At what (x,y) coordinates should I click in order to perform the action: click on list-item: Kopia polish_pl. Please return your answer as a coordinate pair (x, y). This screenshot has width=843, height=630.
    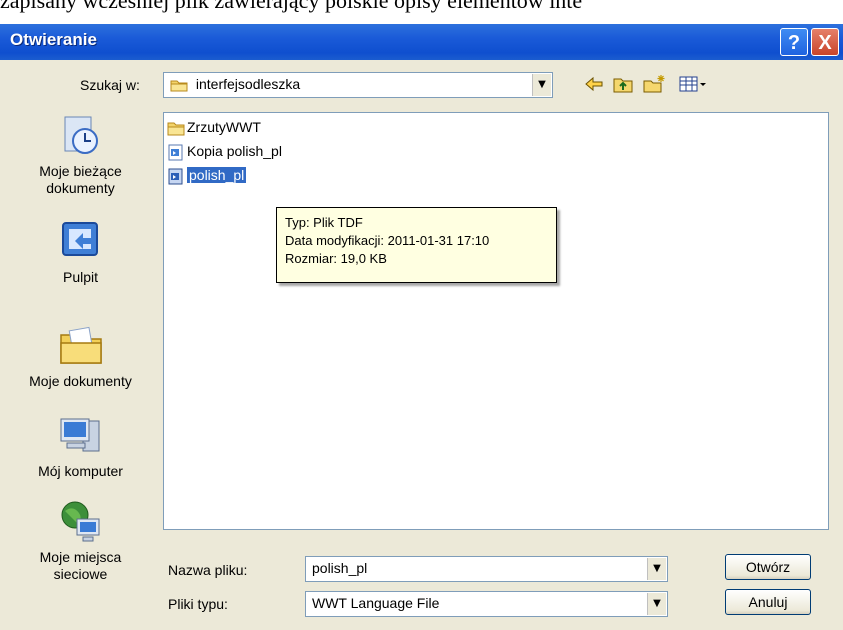
    Looking at the image, I should click on (224, 151).